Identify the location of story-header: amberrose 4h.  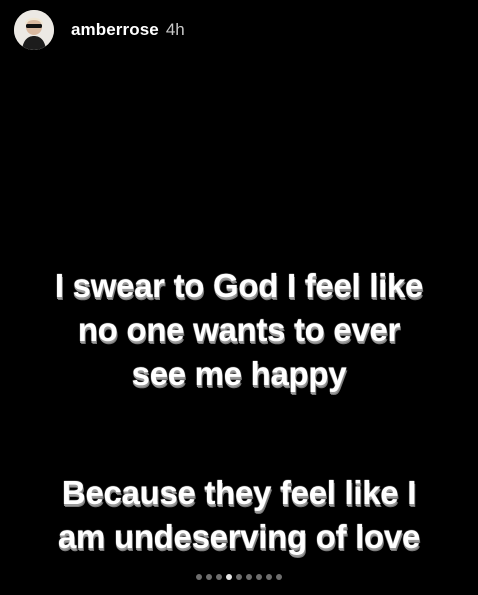
(99, 30).